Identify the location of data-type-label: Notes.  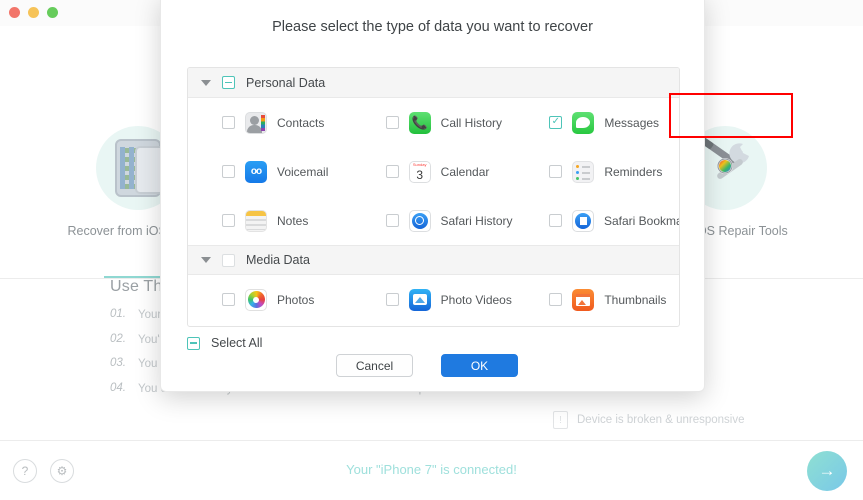
(293, 220).